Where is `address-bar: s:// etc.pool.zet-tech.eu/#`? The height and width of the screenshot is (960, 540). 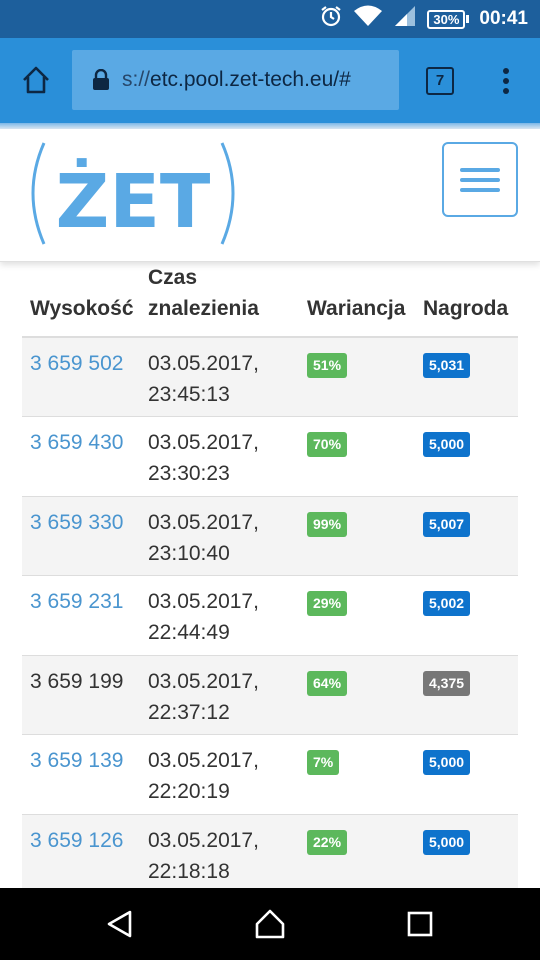
address-bar: s:// etc.pool.zet-tech.eu/# is located at coordinates (235, 80).